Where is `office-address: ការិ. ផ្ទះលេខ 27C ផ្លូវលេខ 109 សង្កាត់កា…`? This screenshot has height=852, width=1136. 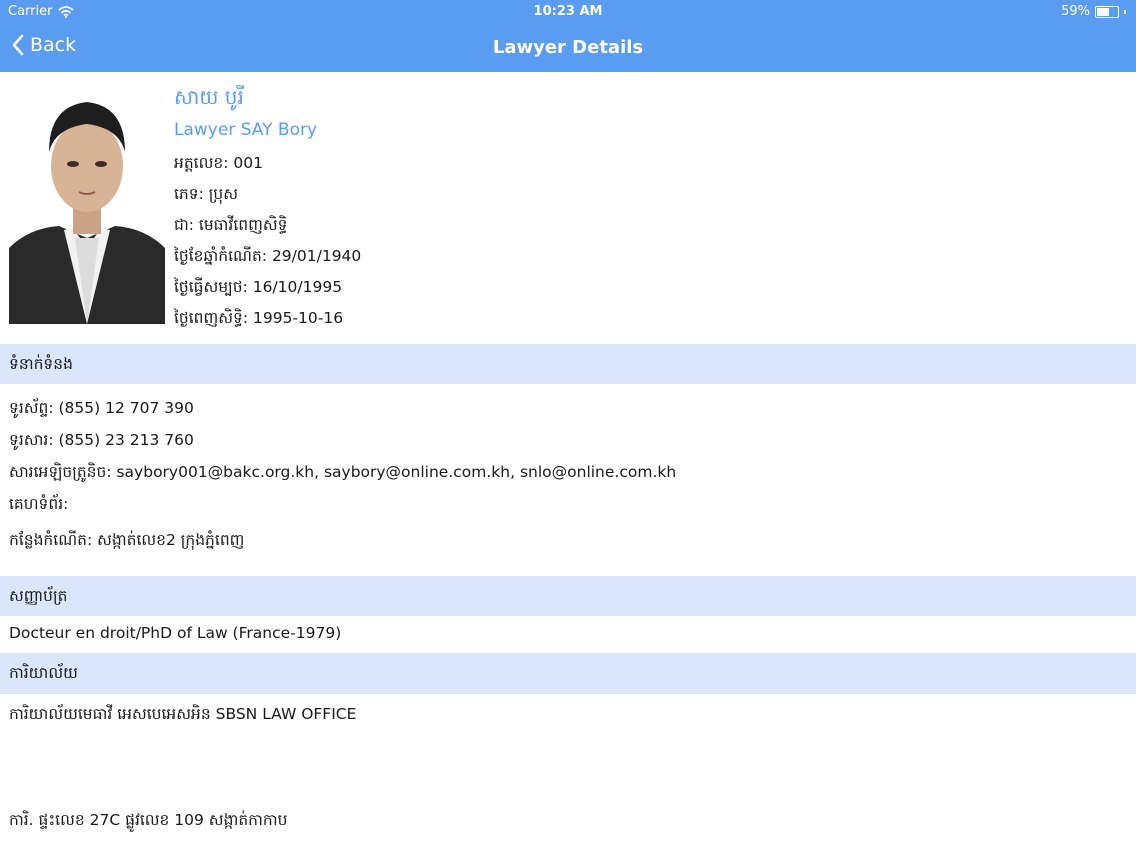
office-address: ការិ. ផ្ទះលេខ 27C ផ្លូវលេខ 109 សង្កាត់កា… is located at coordinates (148, 820).